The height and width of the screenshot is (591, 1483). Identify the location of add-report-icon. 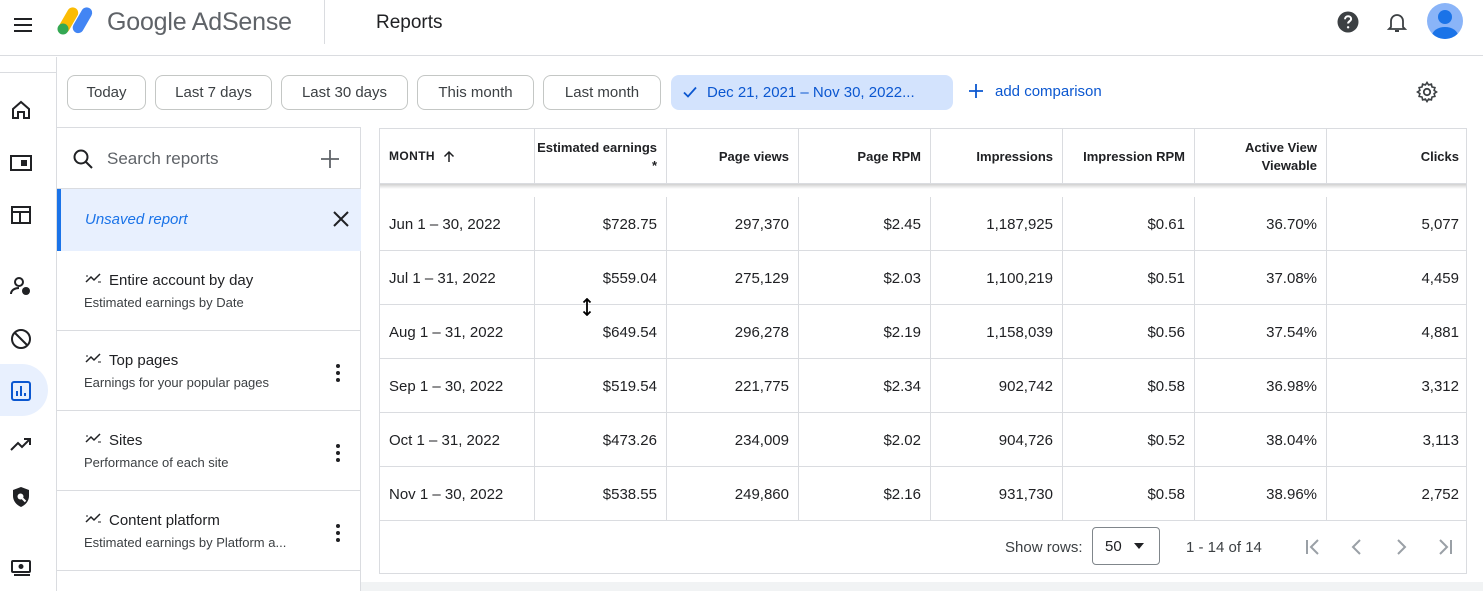
(330, 159).